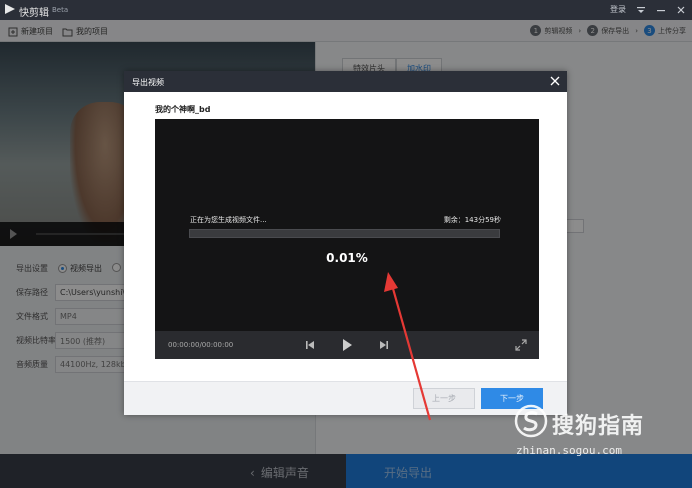 The image size is (692, 488). I want to click on progress-percent: 0.01%, so click(347, 258).